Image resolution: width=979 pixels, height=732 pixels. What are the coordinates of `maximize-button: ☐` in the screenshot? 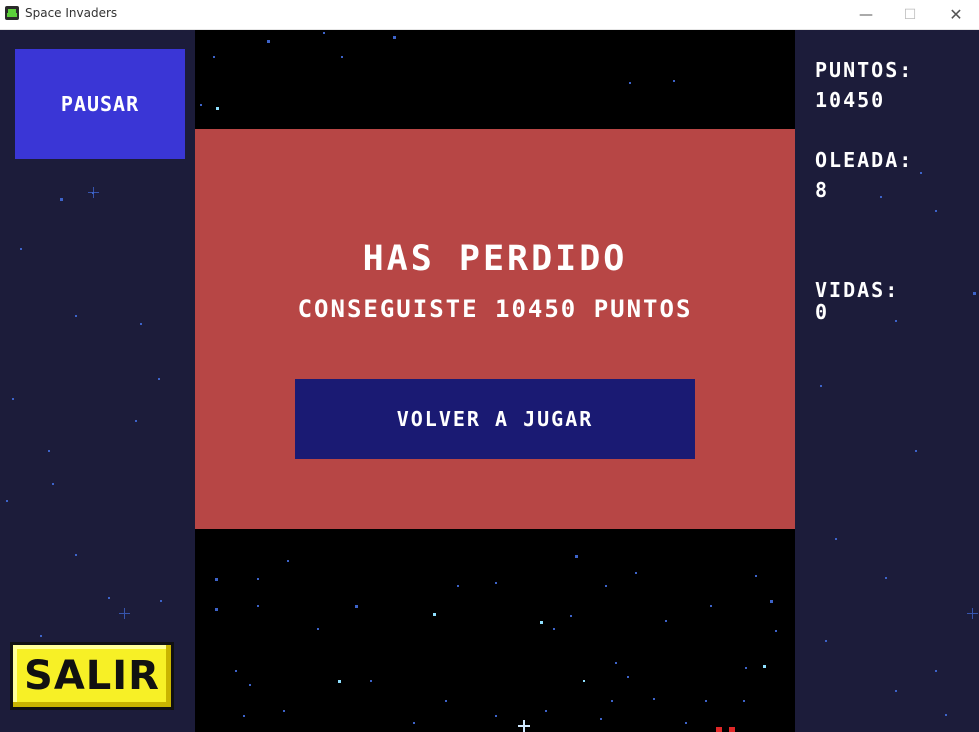 It's located at (910, 14).